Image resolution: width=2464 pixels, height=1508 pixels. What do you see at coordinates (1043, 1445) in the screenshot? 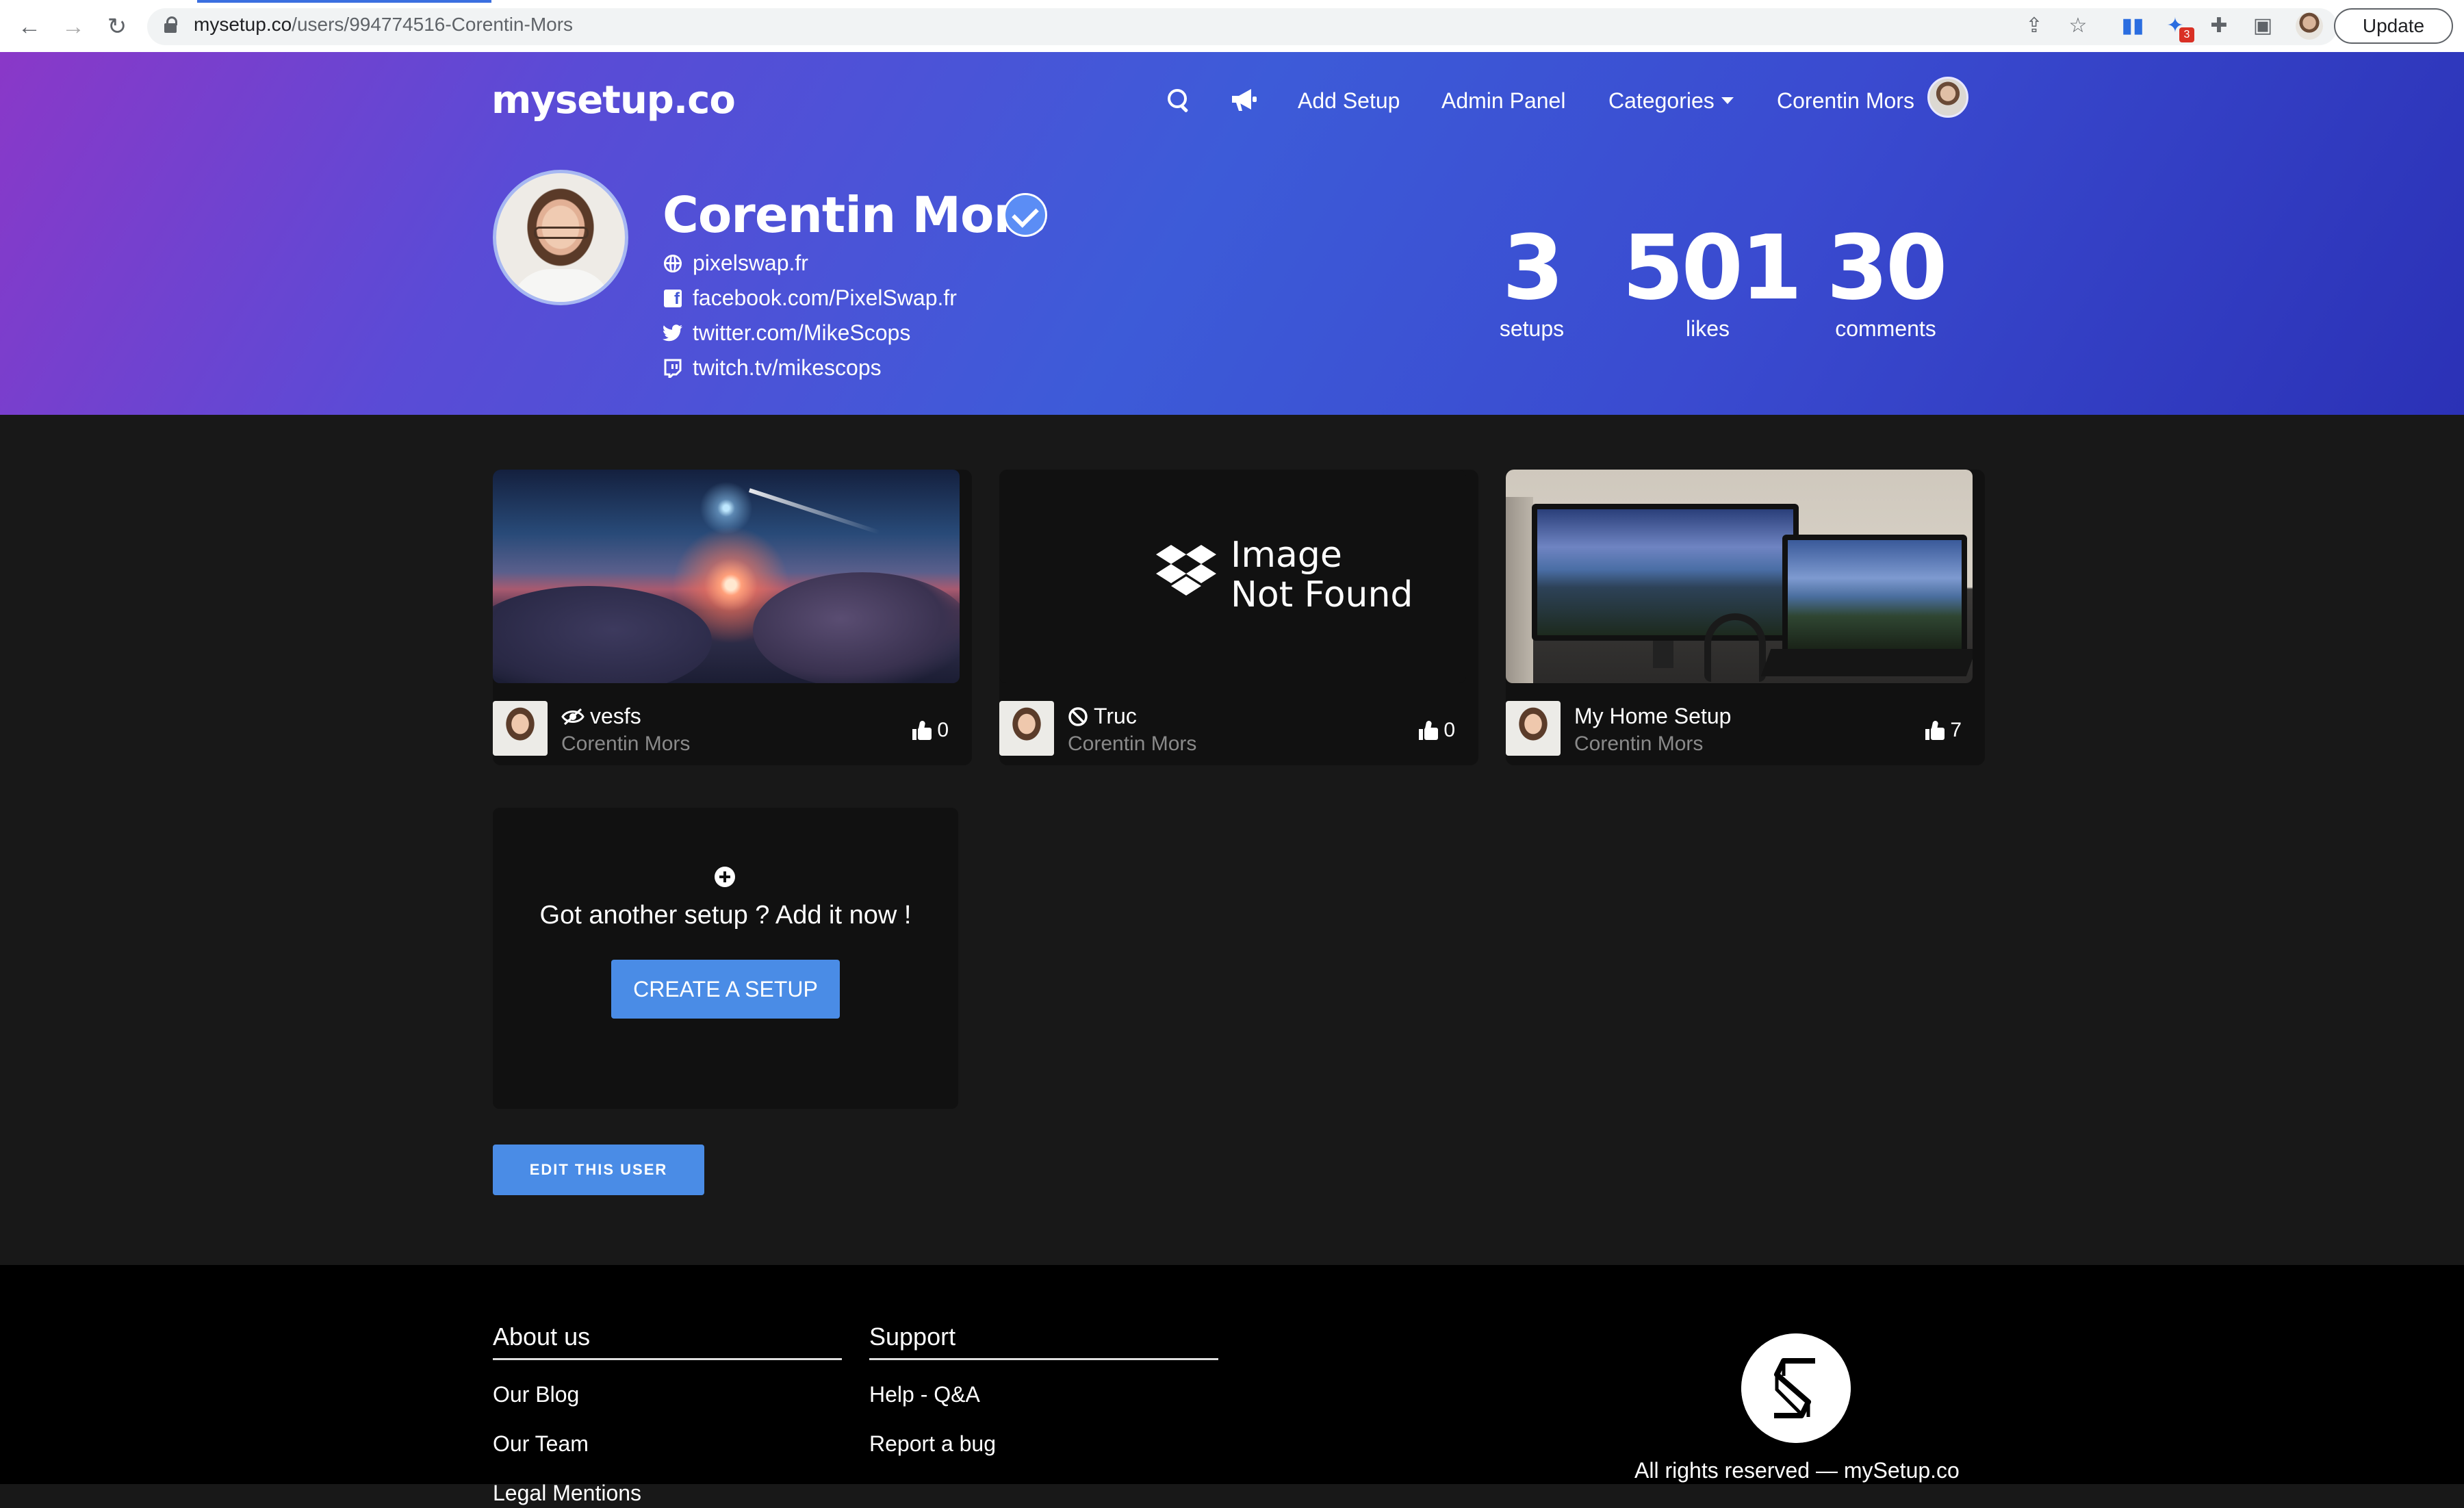
I see `footer-link-report-bug: Report a bug` at bounding box center [1043, 1445].